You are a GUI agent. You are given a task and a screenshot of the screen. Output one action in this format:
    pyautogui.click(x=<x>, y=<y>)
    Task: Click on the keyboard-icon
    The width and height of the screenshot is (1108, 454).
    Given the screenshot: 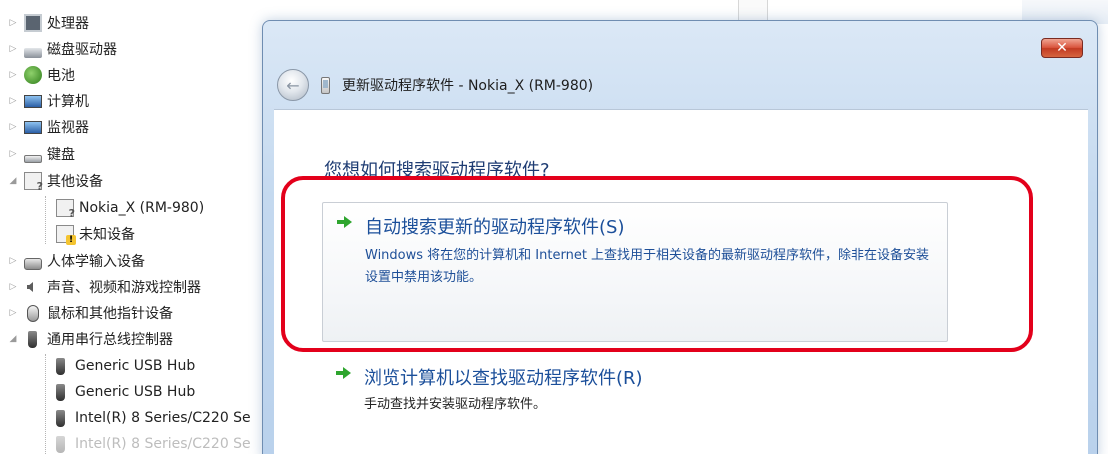 What is the action you would take?
    pyautogui.click(x=33, y=159)
    